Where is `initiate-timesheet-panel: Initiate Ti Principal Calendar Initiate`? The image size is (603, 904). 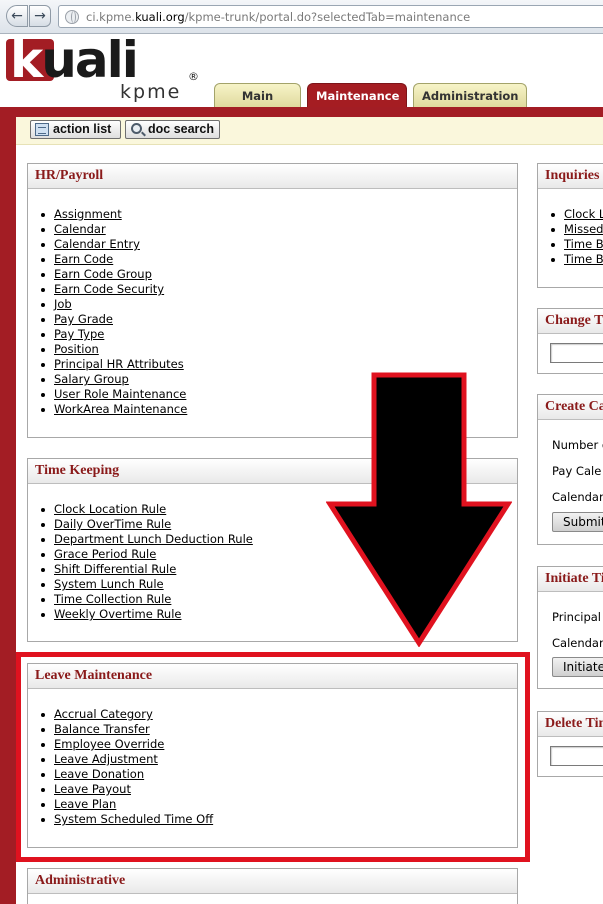
initiate-timesheet-panel: Initiate Ti Principal Calendar Initiate is located at coordinates (570, 627).